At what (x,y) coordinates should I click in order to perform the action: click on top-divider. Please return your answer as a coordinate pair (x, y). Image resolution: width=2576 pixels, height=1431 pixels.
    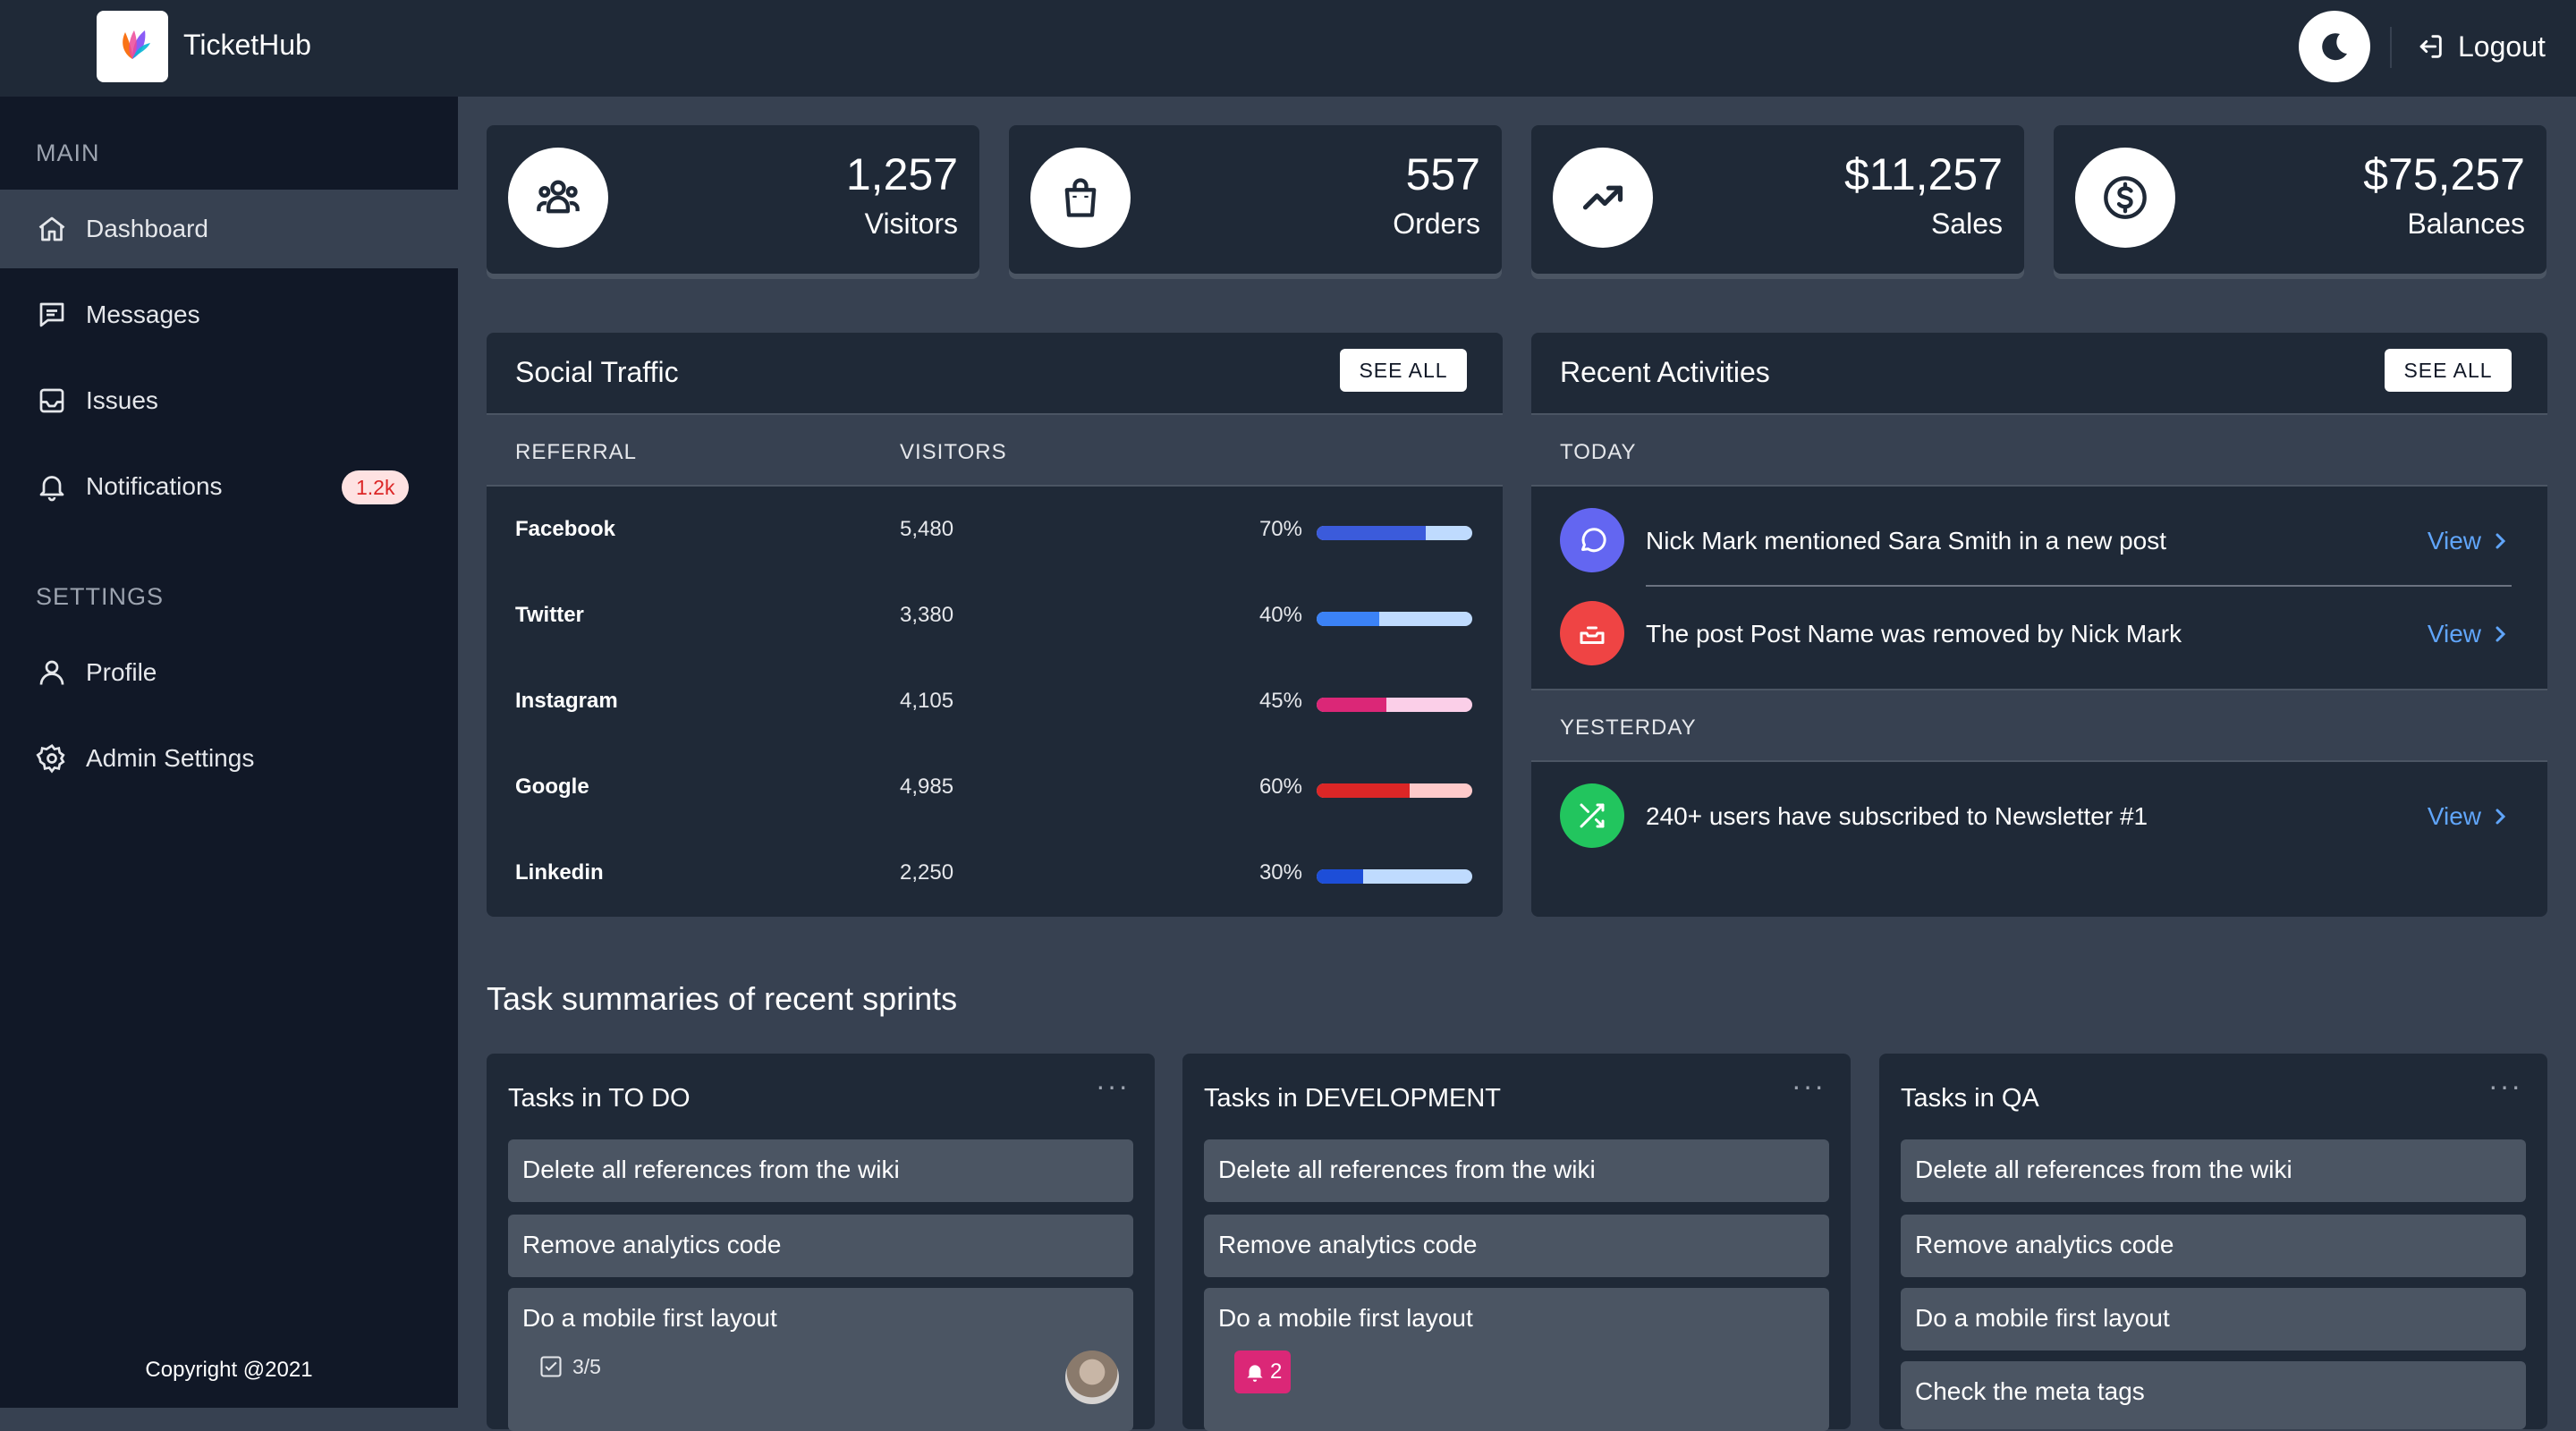
    Looking at the image, I should click on (2391, 48).